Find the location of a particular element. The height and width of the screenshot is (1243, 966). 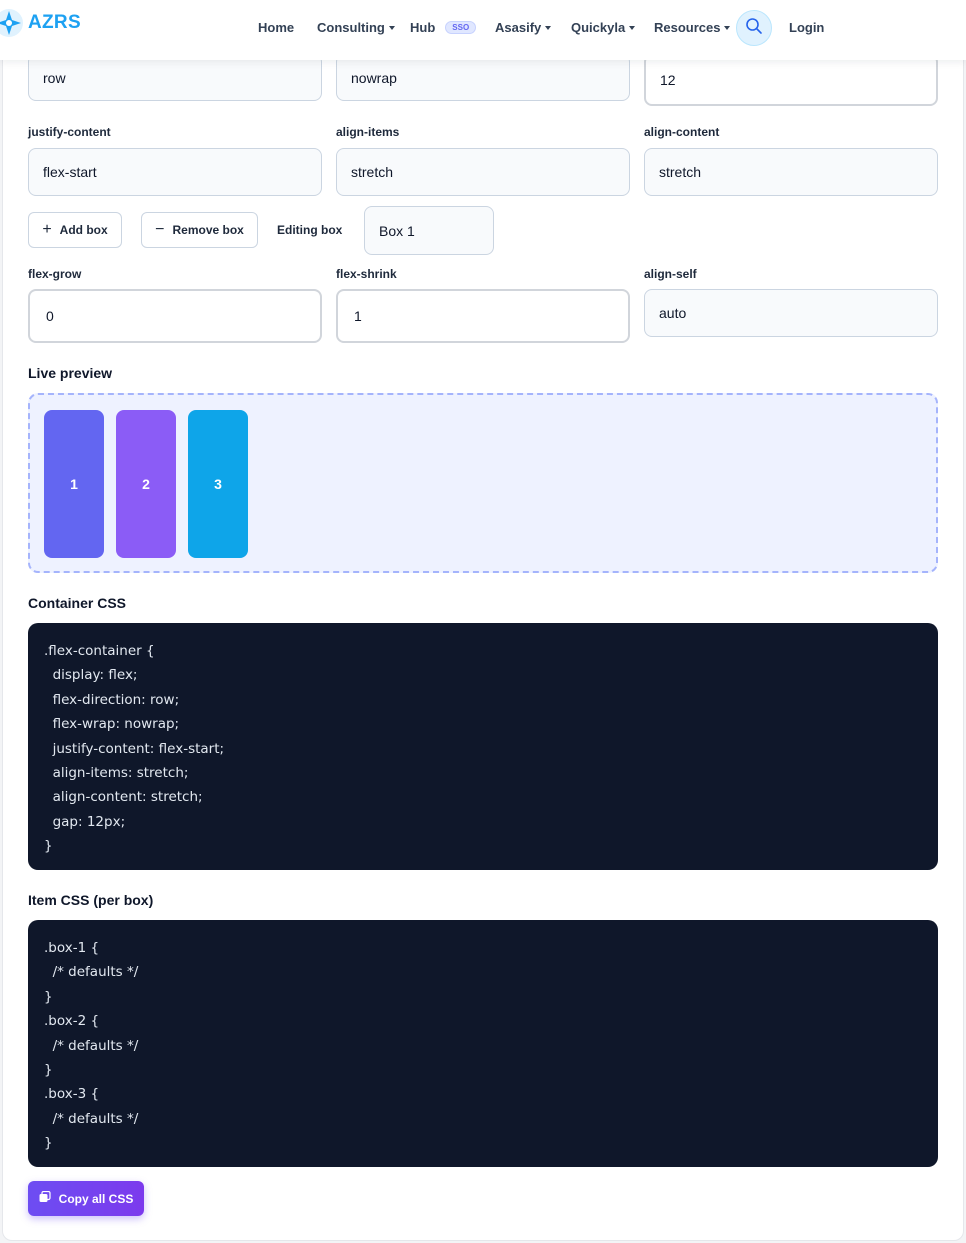

code-line: flex-wrap: nowrap; is located at coordinates (112, 724).